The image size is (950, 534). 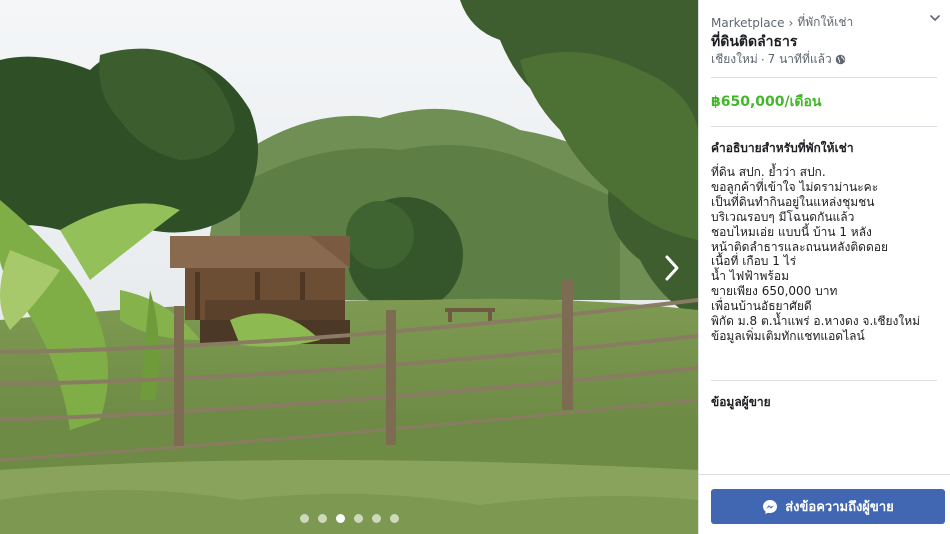 What do you see at coordinates (825, 22) in the screenshot?
I see `breadcrumb-category: ที่พักให้เช่า` at bounding box center [825, 22].